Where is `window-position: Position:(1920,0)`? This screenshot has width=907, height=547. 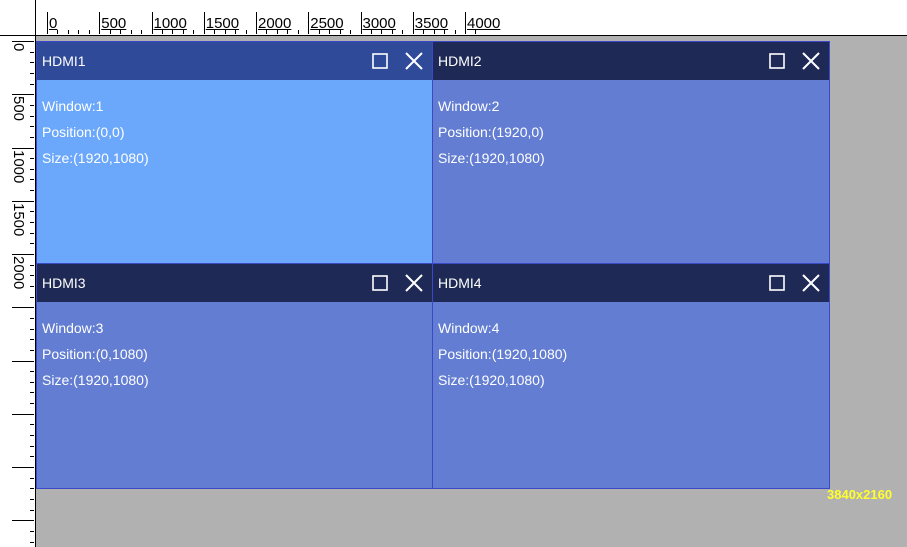
window-position: Position:(1920,0) is located at coordinates (491, 132).